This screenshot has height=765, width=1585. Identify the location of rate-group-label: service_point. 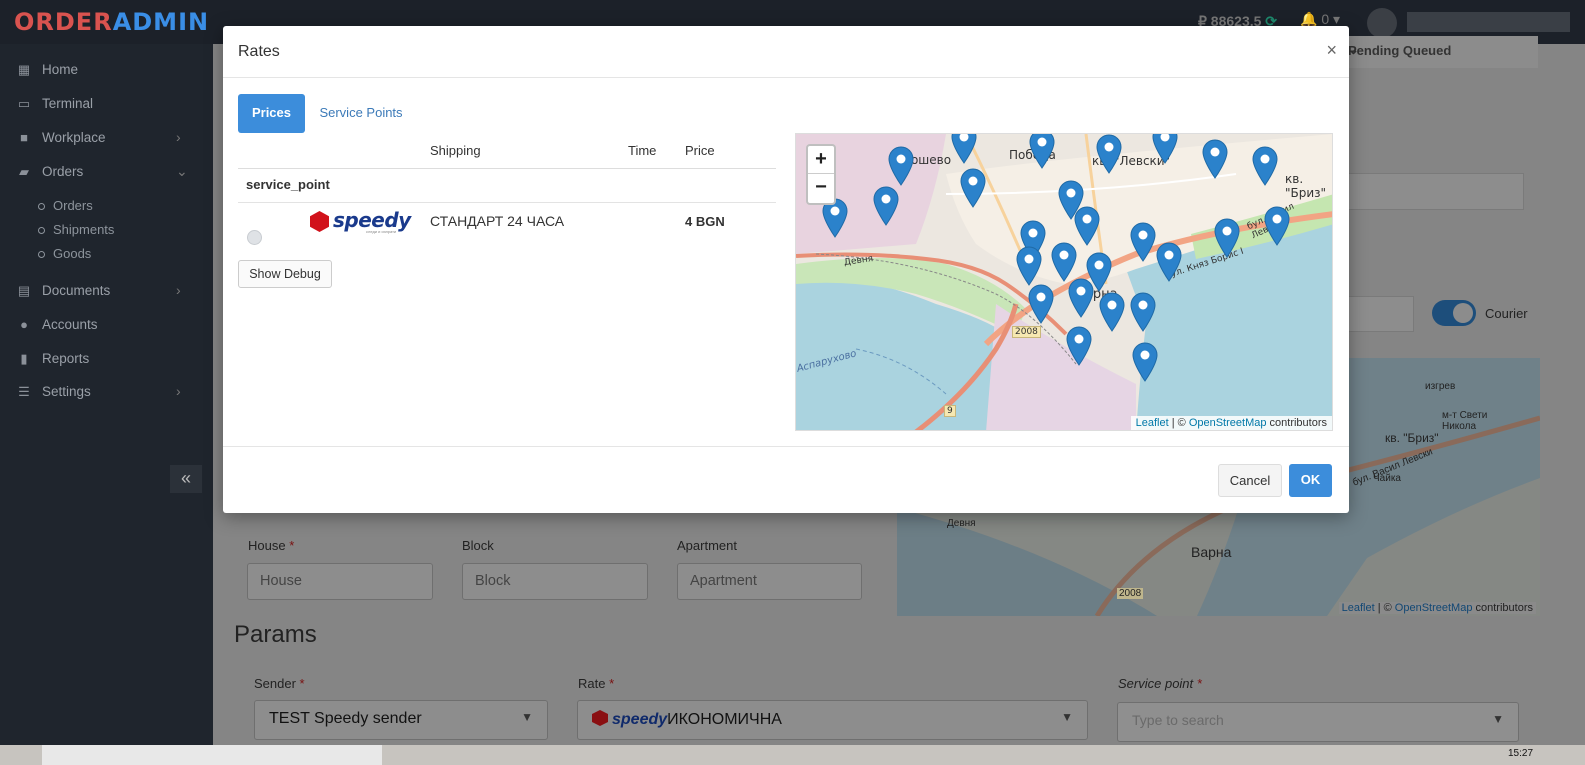
(288, 184).